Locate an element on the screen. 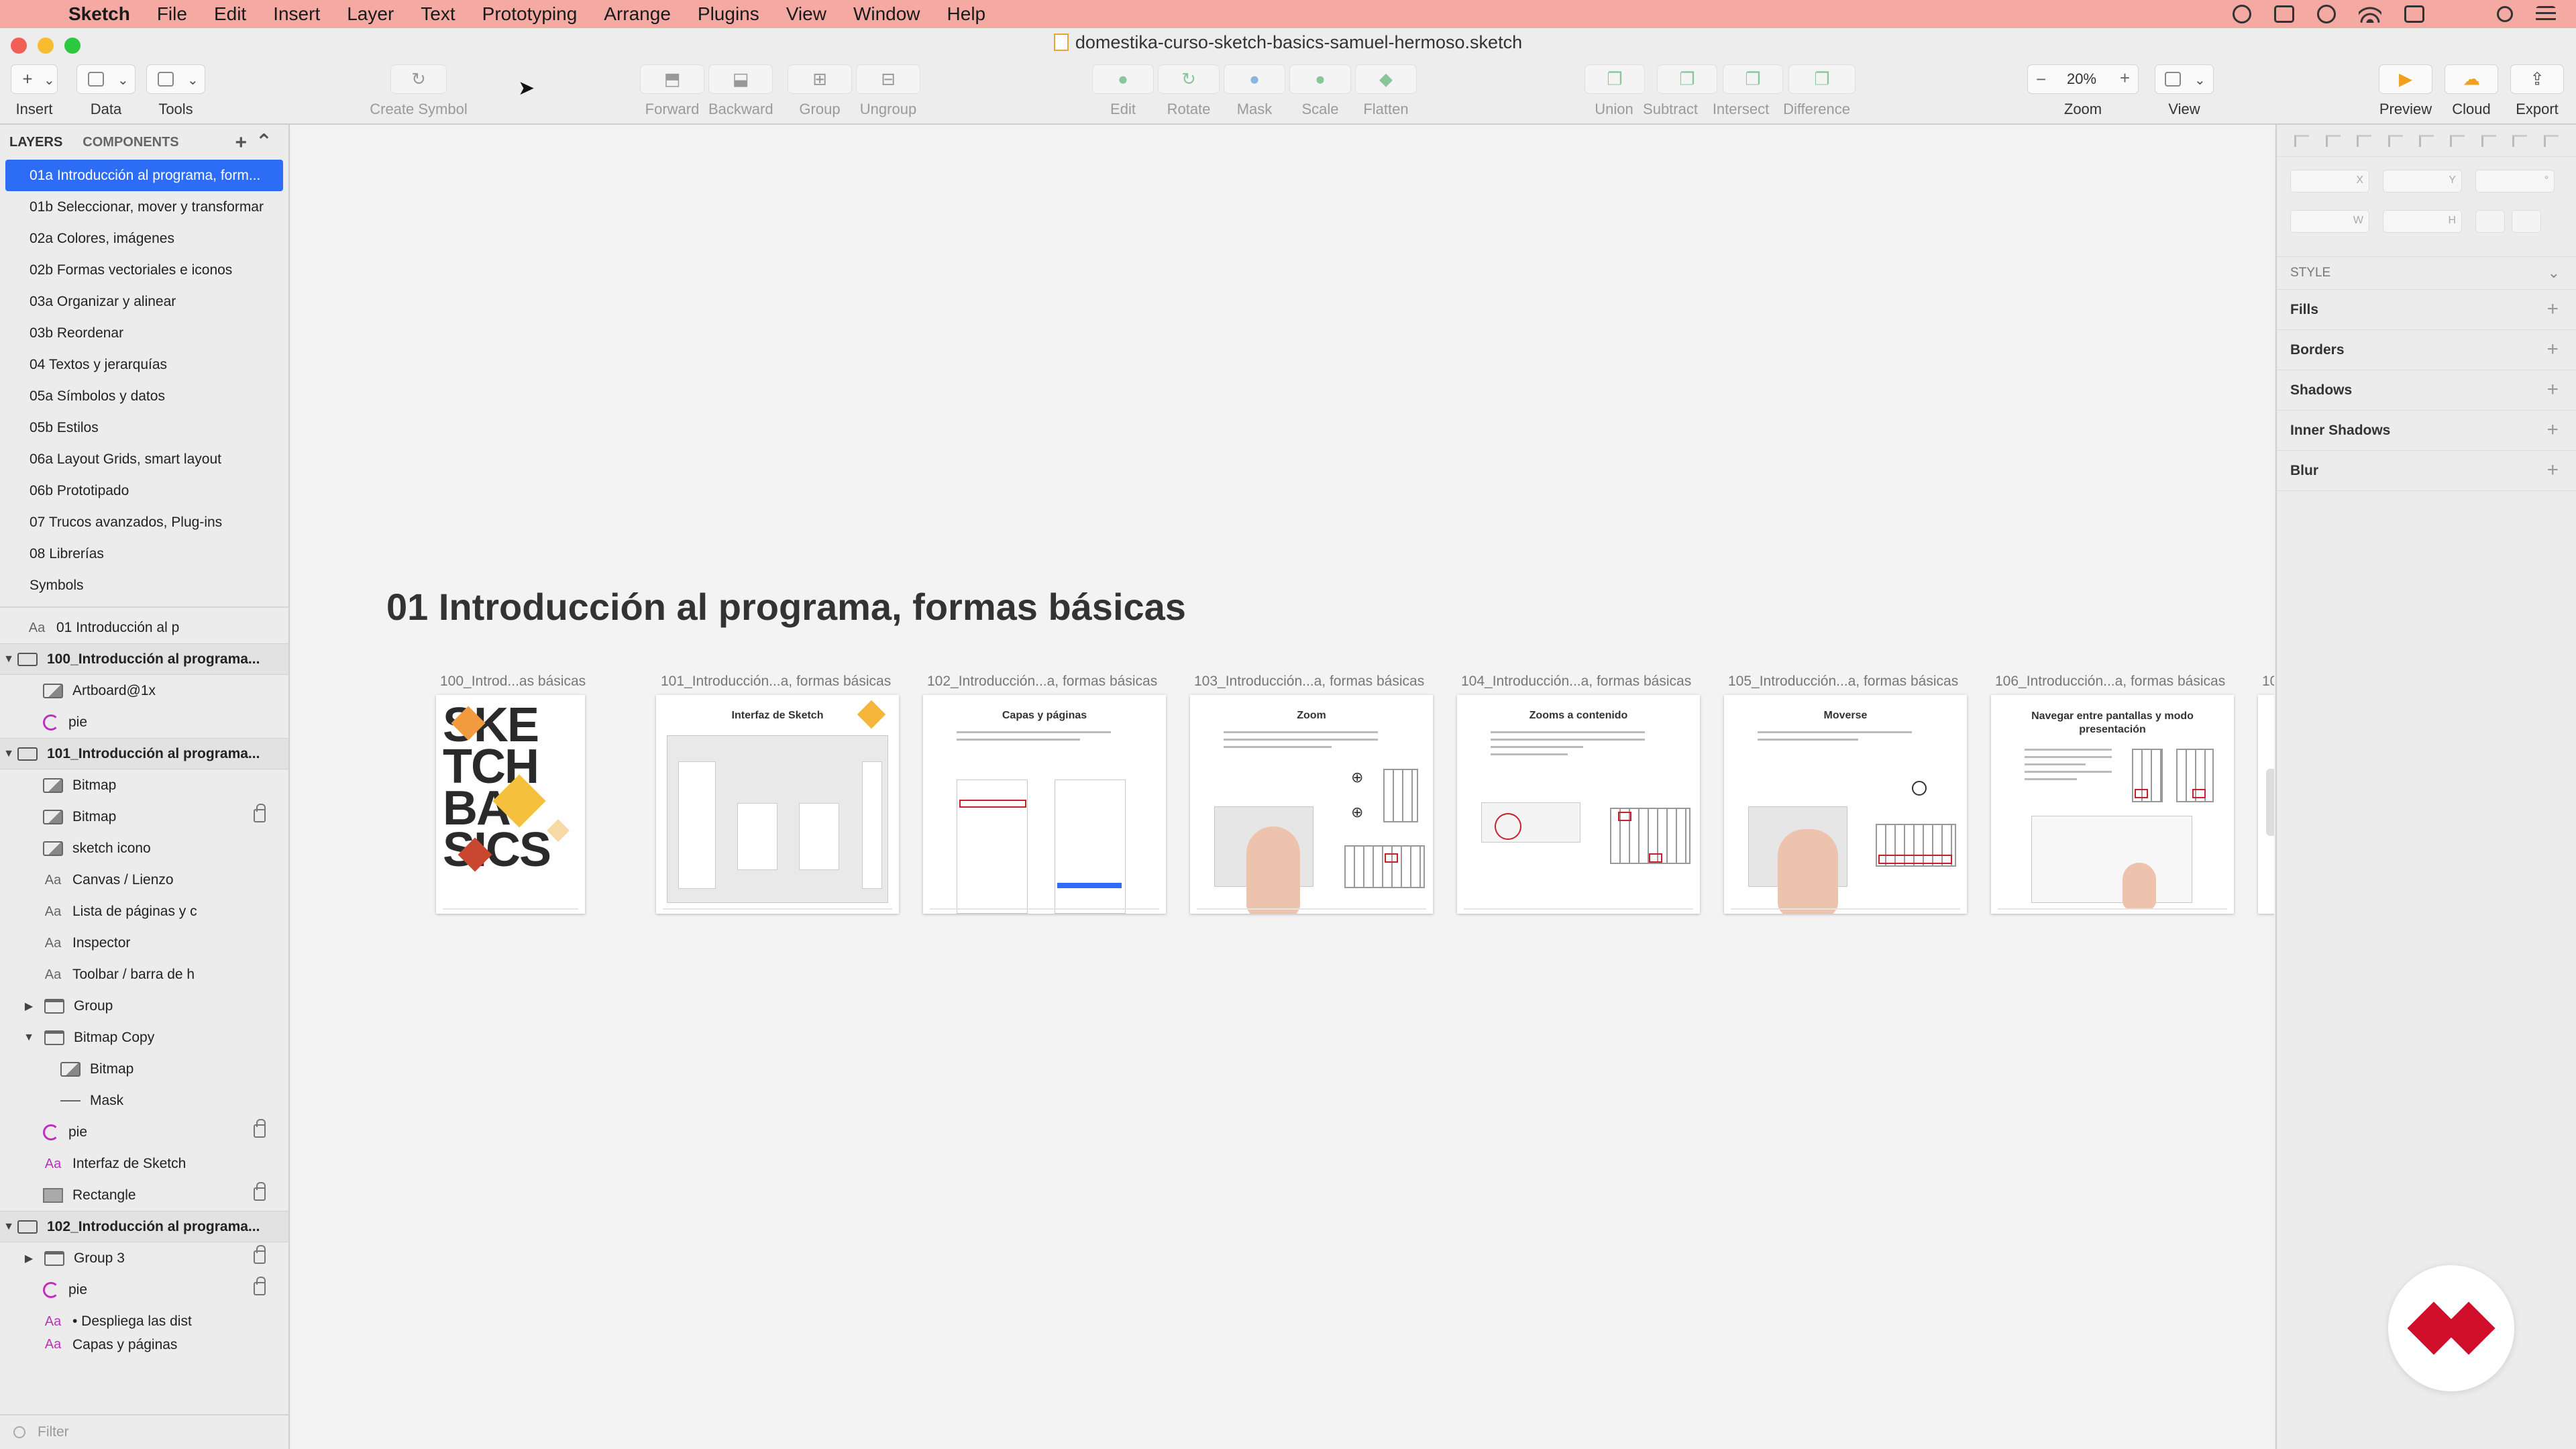 This screenshot has height=1449, width=2576. group-button: ⊞ is located at coordinates (820, 79).